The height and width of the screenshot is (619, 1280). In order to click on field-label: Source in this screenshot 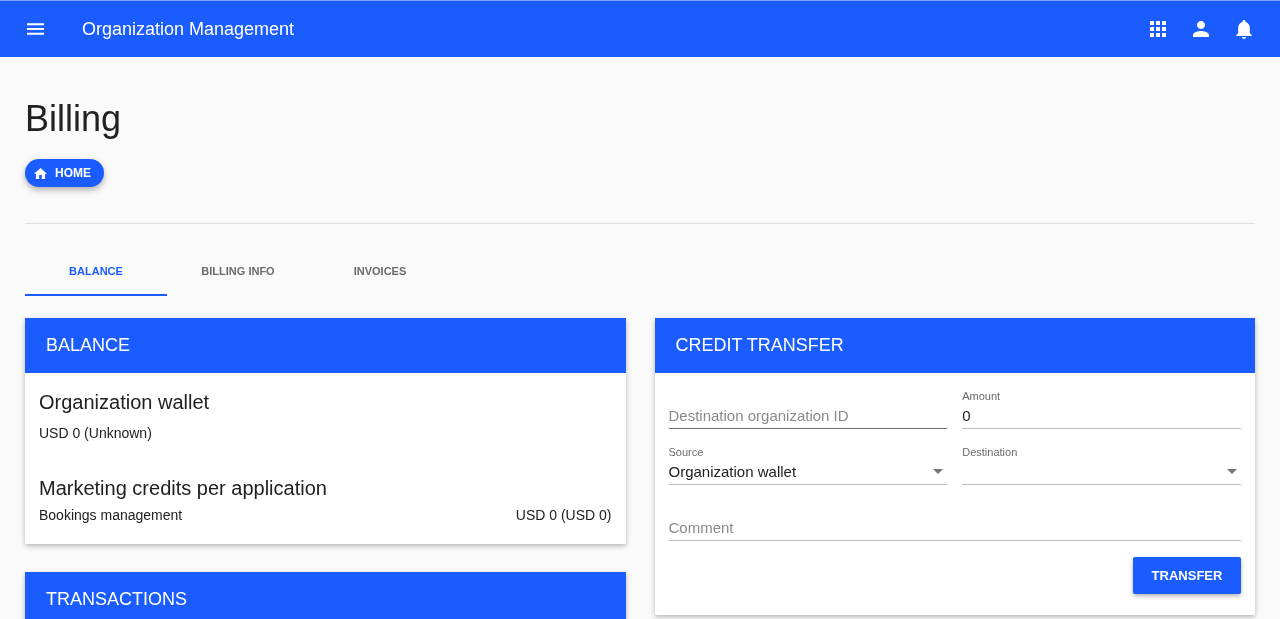, I will do `click(686, 452)`.